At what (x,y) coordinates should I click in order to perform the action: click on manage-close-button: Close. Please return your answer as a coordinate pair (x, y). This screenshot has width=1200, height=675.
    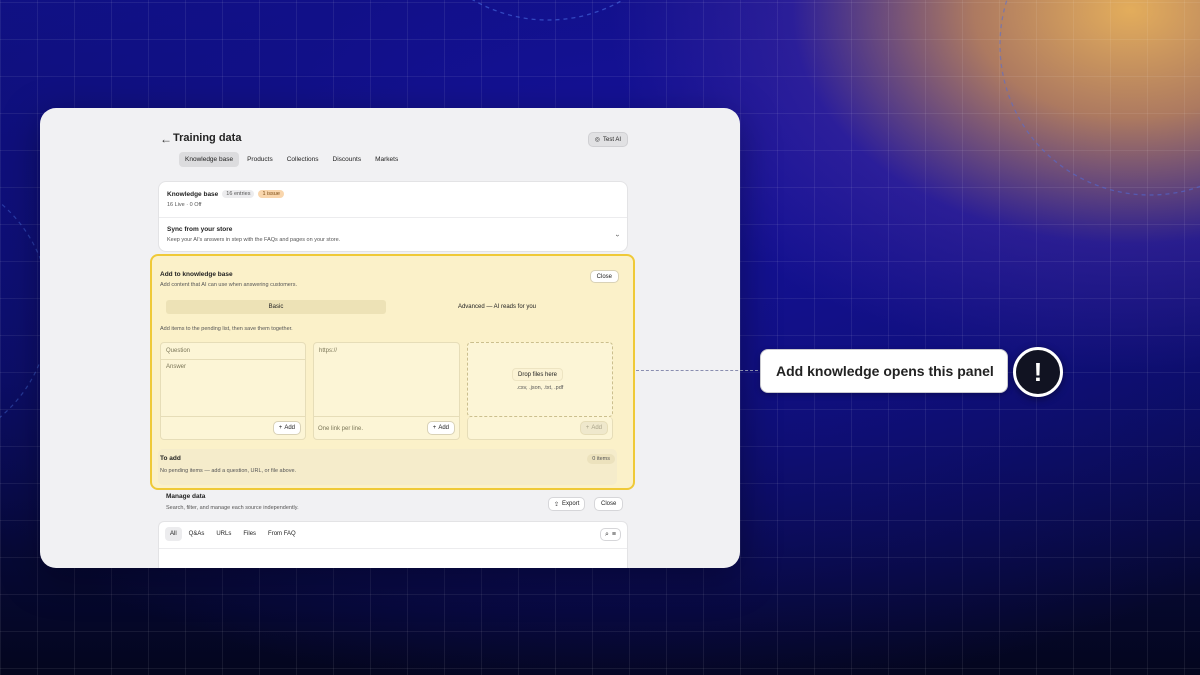
    Looking at the image, I should click on (609, 504).